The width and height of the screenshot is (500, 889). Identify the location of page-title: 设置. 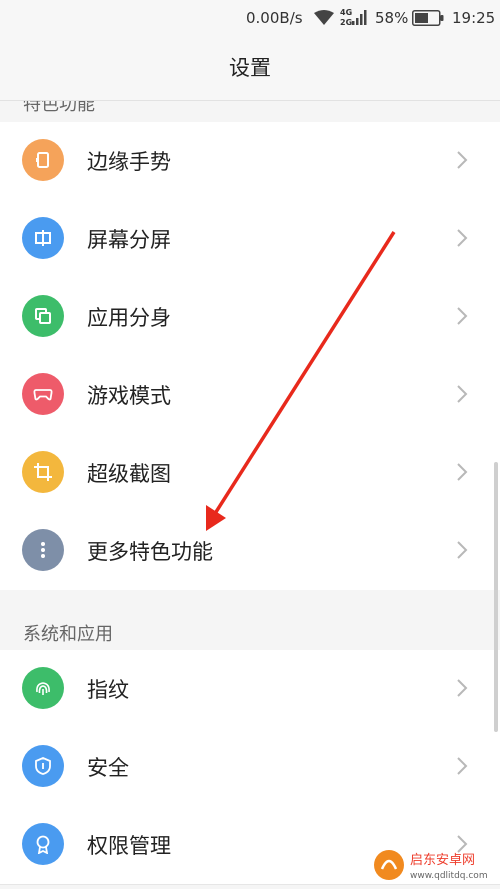
(250, 68).